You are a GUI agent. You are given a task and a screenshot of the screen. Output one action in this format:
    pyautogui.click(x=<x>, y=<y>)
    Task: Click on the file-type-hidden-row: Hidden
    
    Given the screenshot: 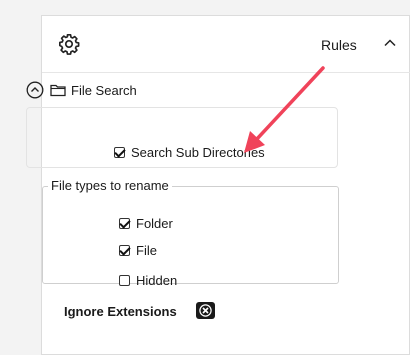 What is the action you would take?
    pyautogui.click(x=148, y=280)
    